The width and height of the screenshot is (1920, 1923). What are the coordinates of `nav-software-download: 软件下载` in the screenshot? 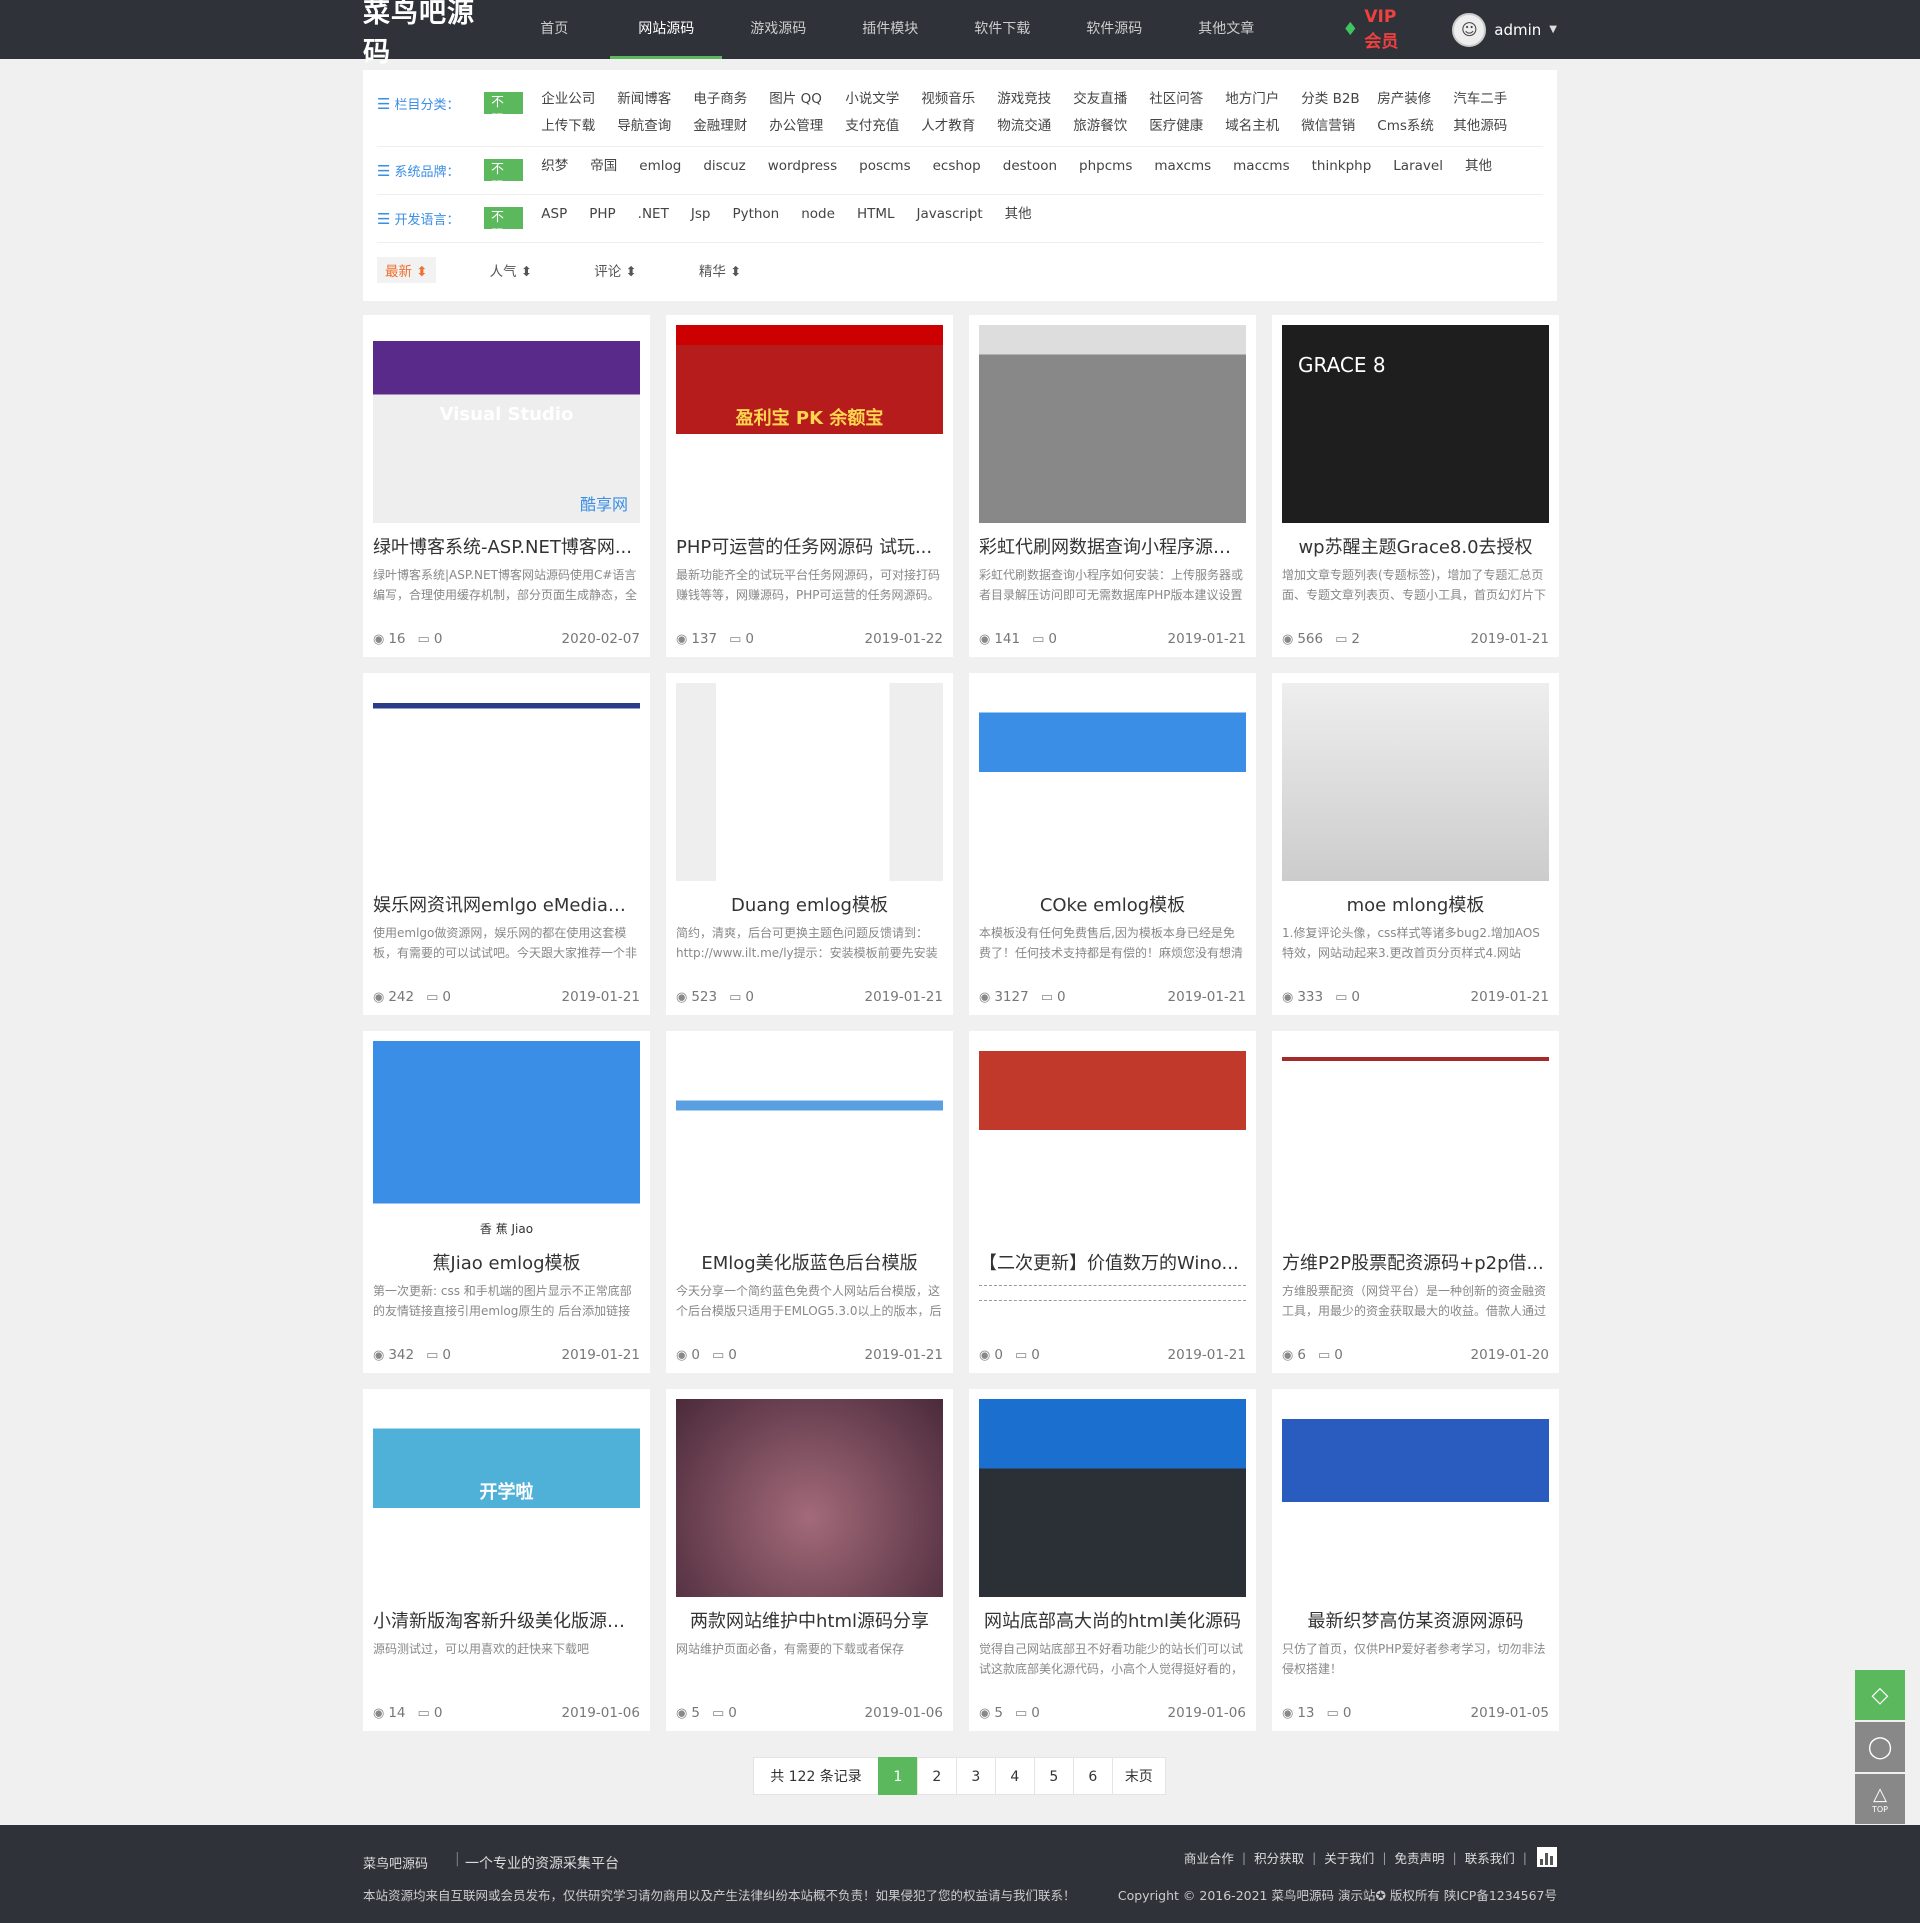 It's located at (1002, 29).